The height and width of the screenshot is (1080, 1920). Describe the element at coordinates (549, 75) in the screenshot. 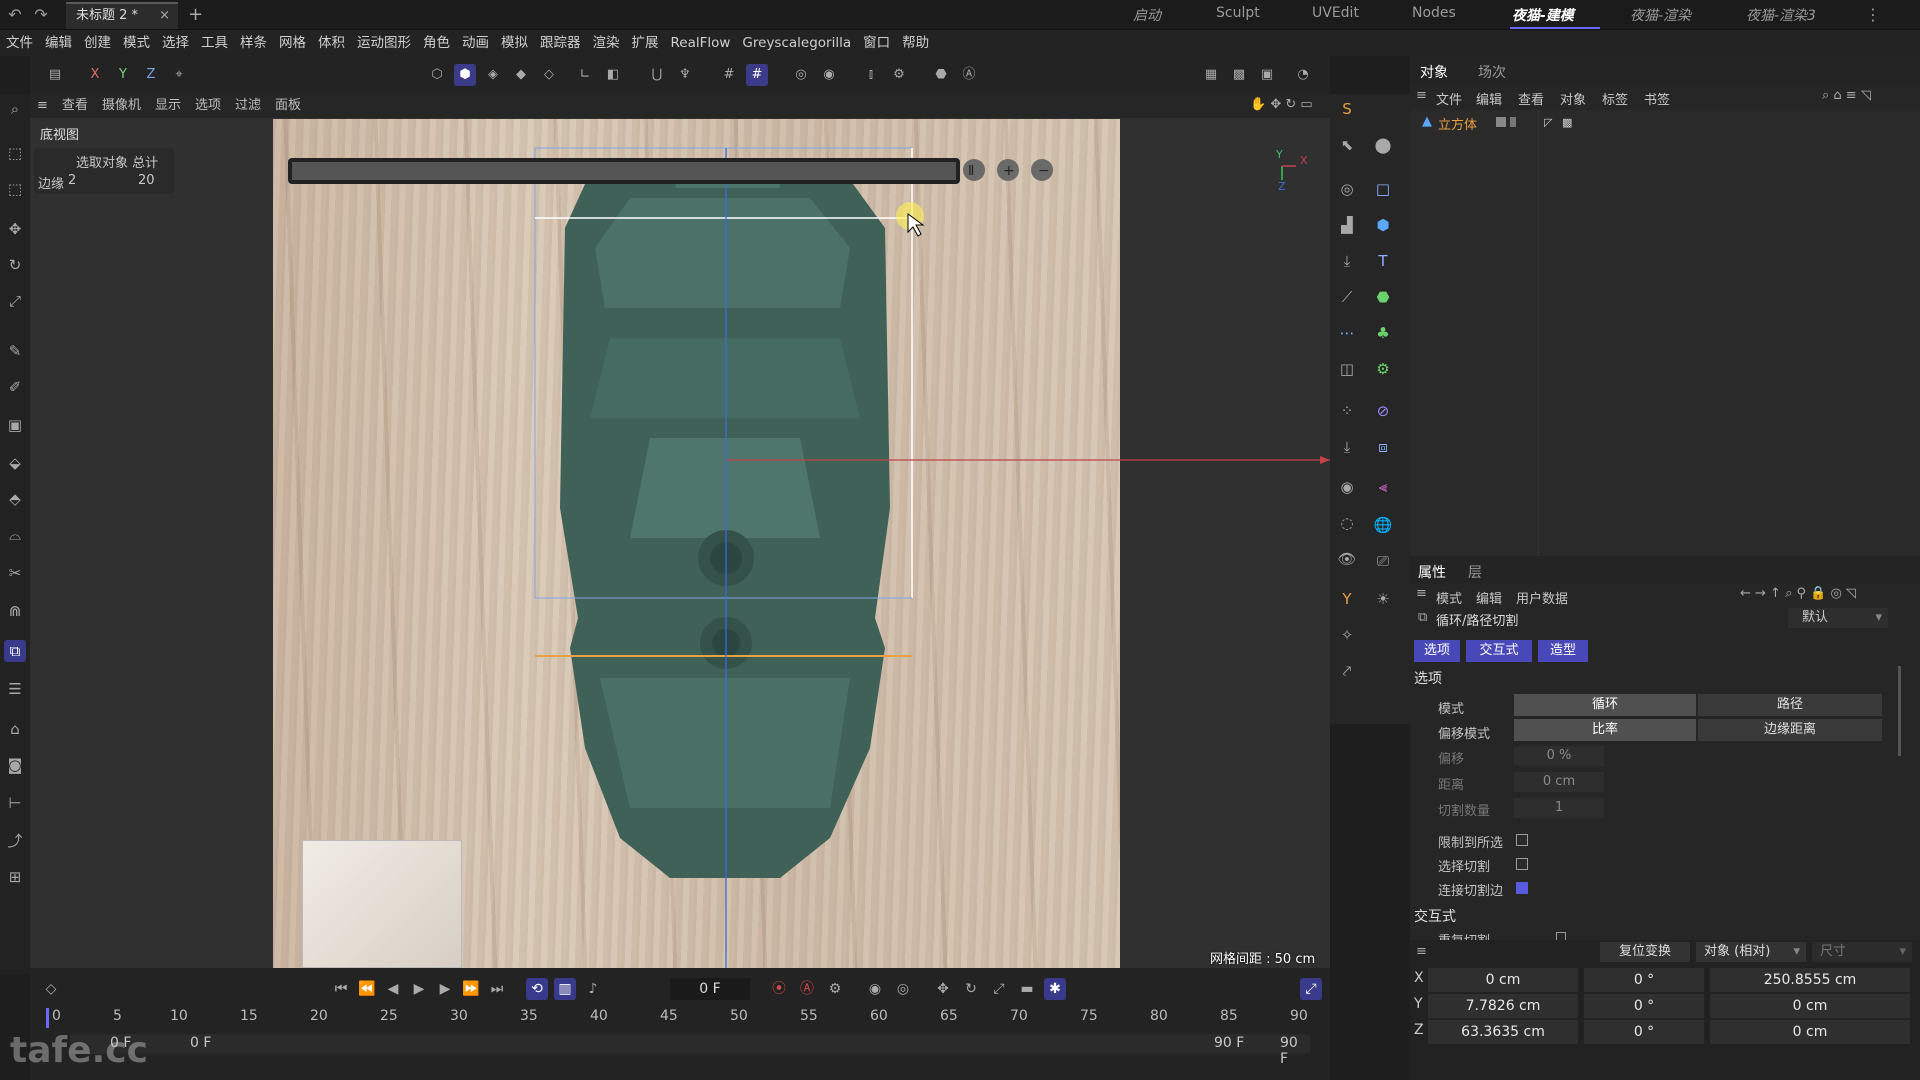

I see `polygons-mode-icon: ◇` at that location.